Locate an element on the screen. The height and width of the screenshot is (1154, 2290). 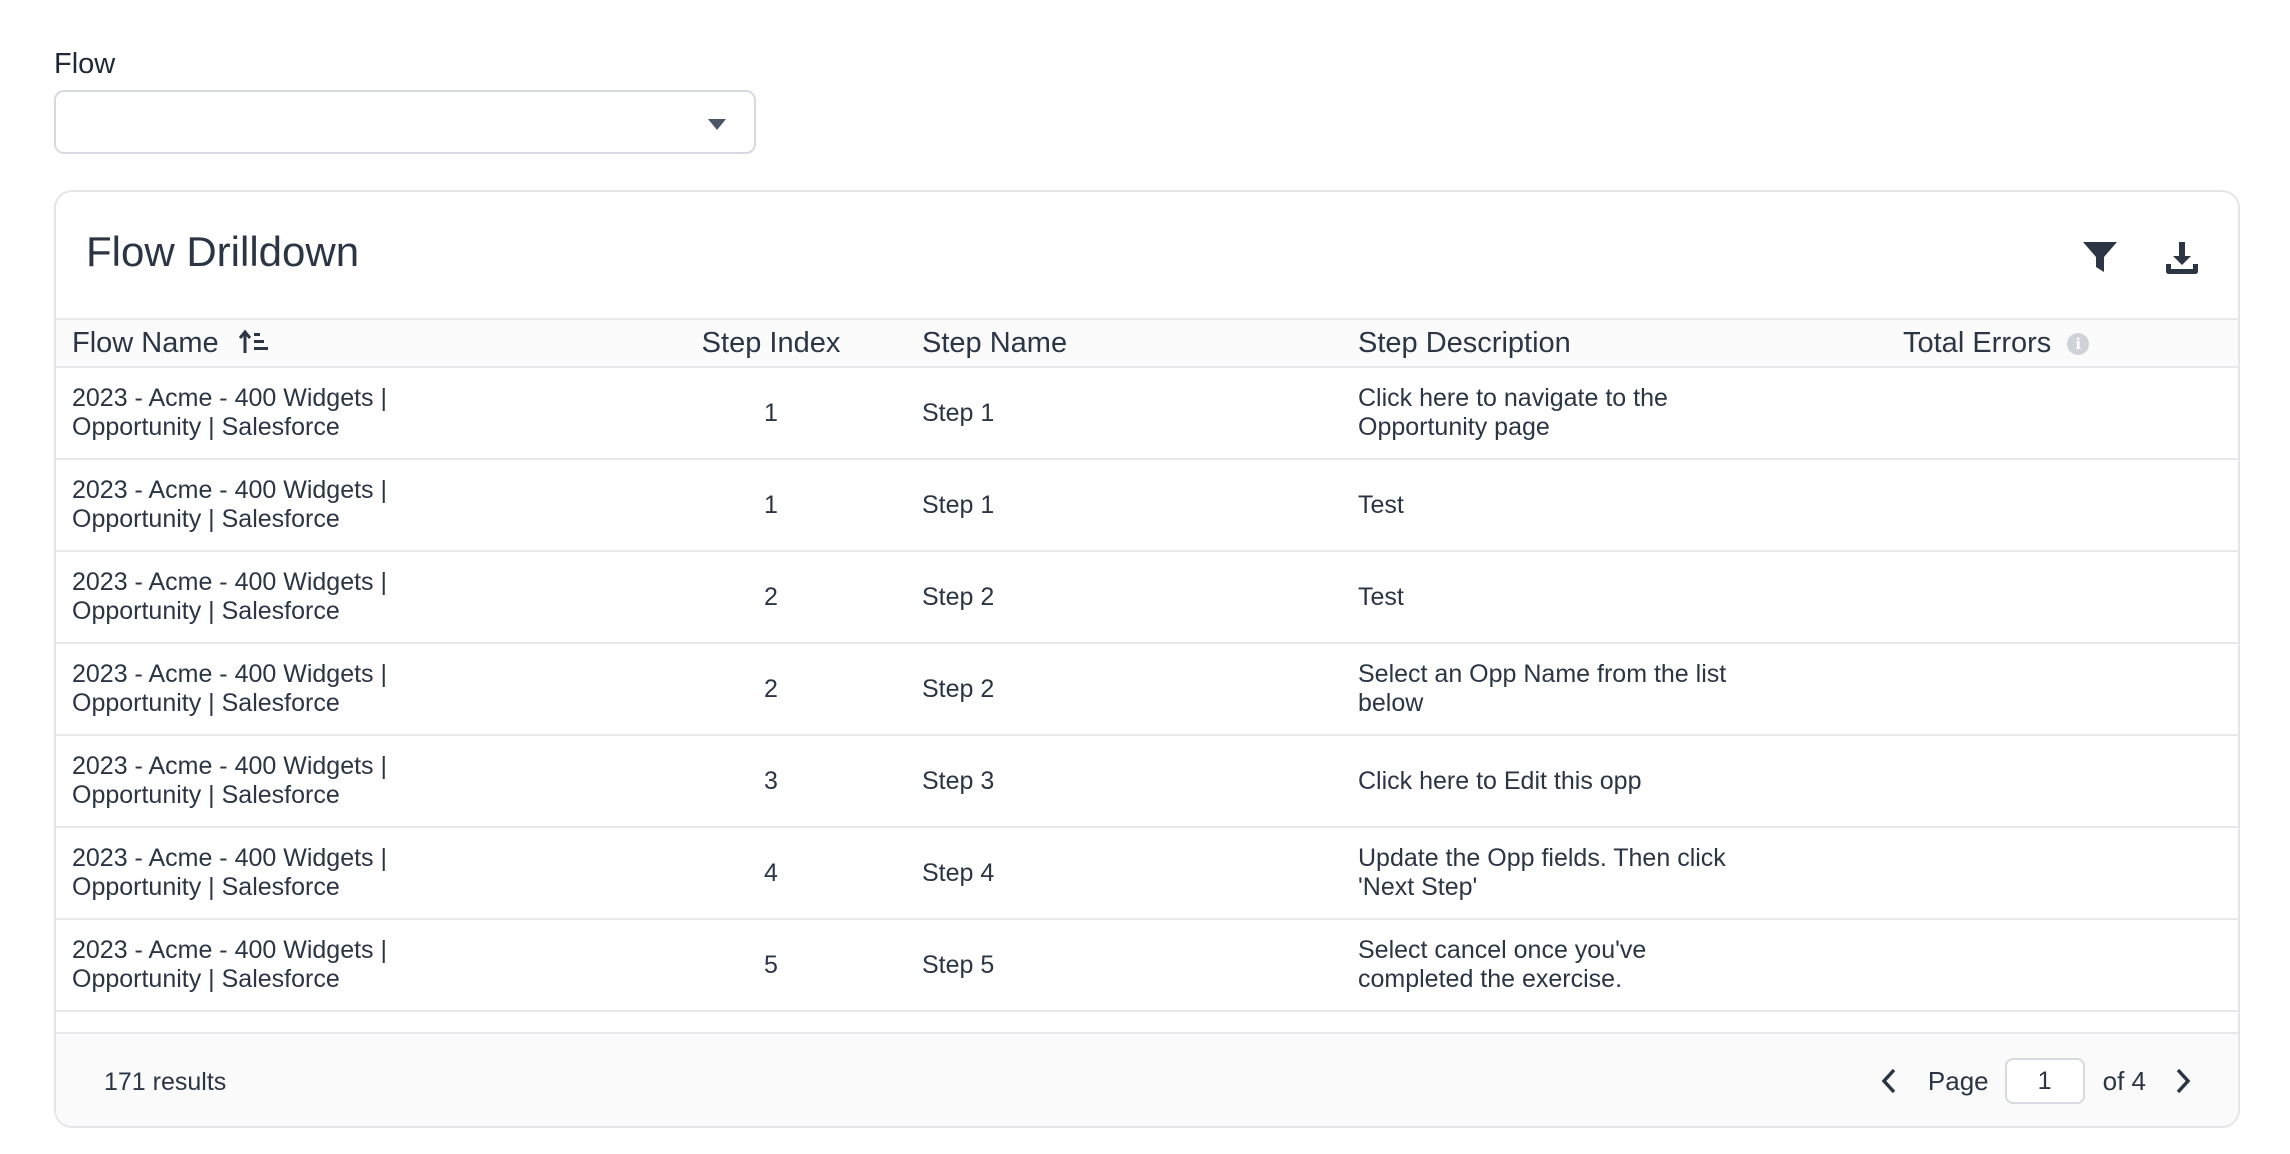
card-title: Flow Drilldown is located at coordinates (223, 251).